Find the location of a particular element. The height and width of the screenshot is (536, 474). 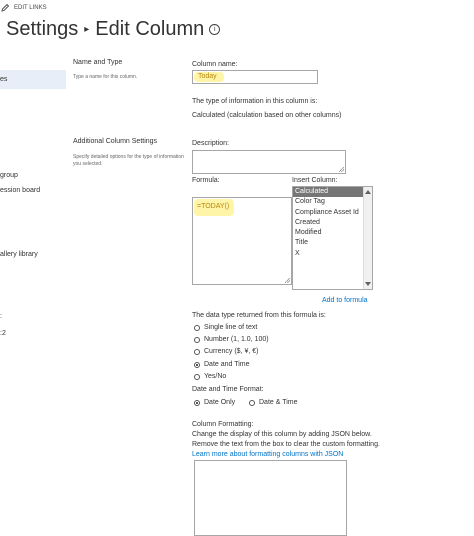

return-type-single-line-option: Single line of text is located at coordinates (225, 327).